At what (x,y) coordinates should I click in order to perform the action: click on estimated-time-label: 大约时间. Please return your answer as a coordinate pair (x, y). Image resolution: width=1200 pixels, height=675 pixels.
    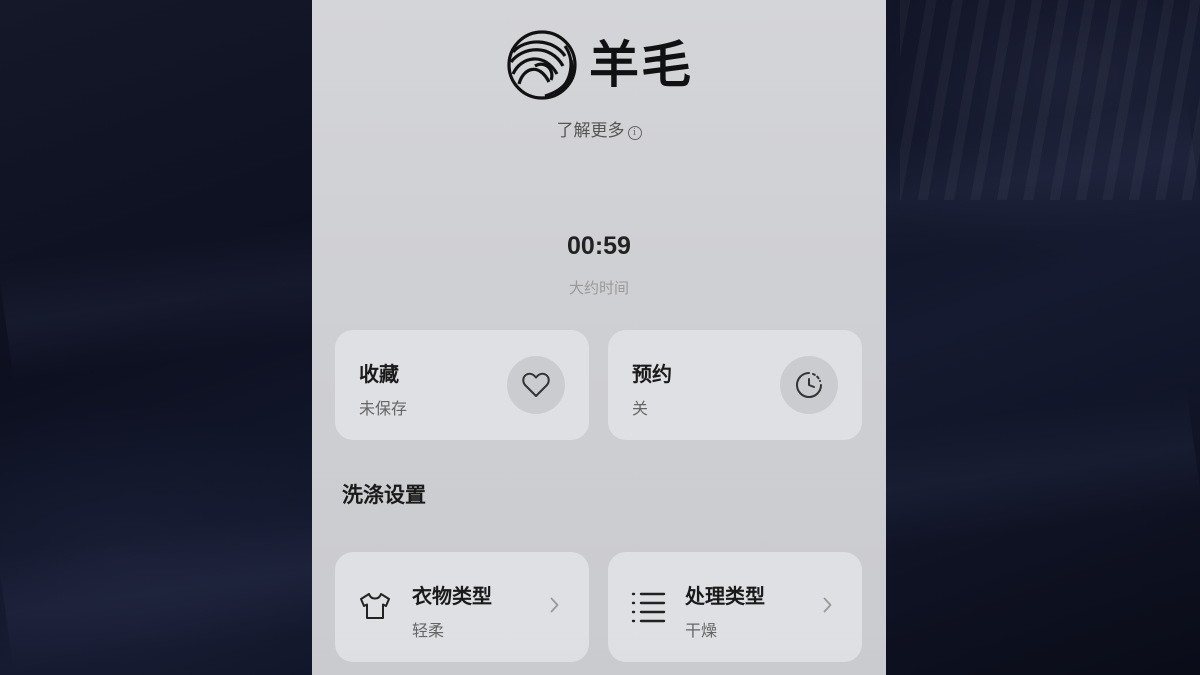
    Looking at the image, I should click on (598, 288).